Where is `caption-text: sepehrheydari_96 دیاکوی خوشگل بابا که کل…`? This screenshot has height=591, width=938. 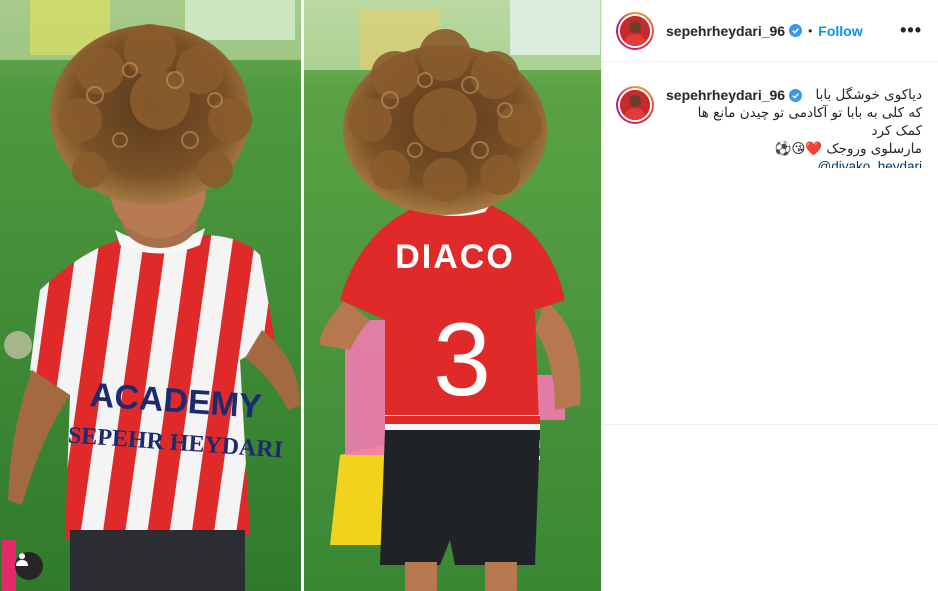
caption-text: sepehrheydari_96 دیاکوی خوشگل بابا که کل… is located at coordinates (794, 129).